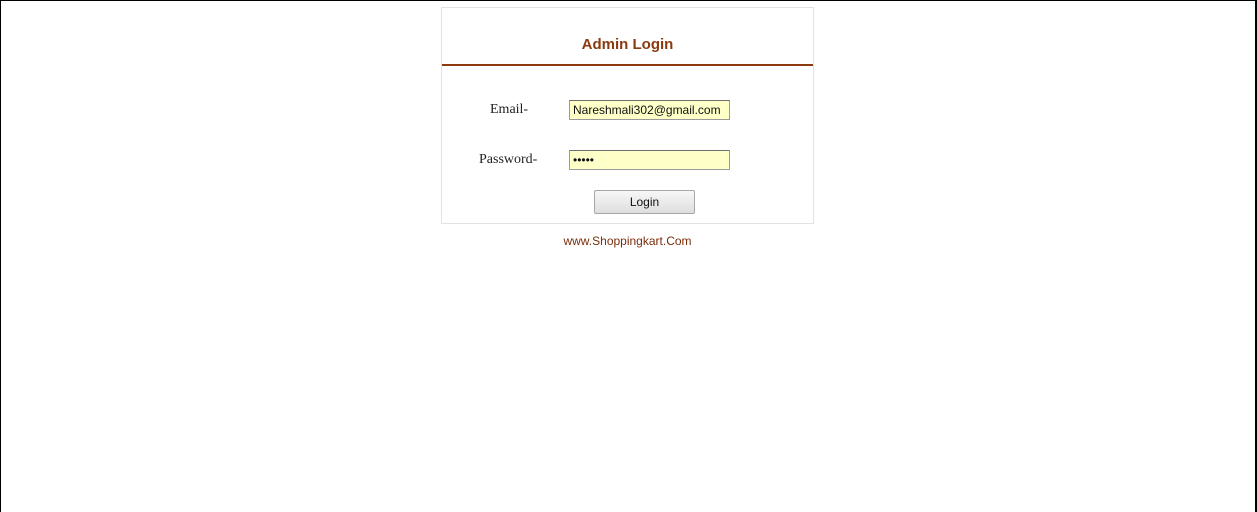 The height and width of the screenshot is (512, 1257). Describe the element at coordinates (644, 202) in the screenshot. I see `login-button: Login` at that location.